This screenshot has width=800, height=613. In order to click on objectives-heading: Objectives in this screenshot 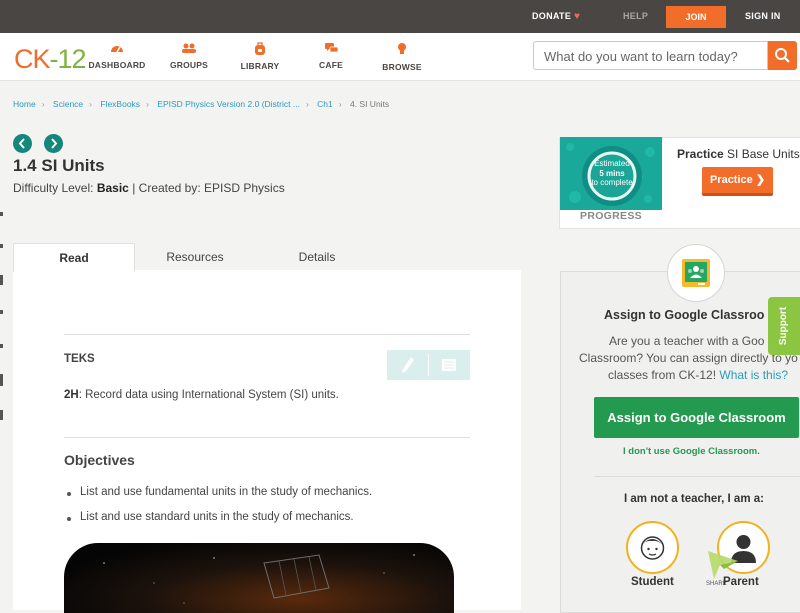, I will do `click(99, 460)`.